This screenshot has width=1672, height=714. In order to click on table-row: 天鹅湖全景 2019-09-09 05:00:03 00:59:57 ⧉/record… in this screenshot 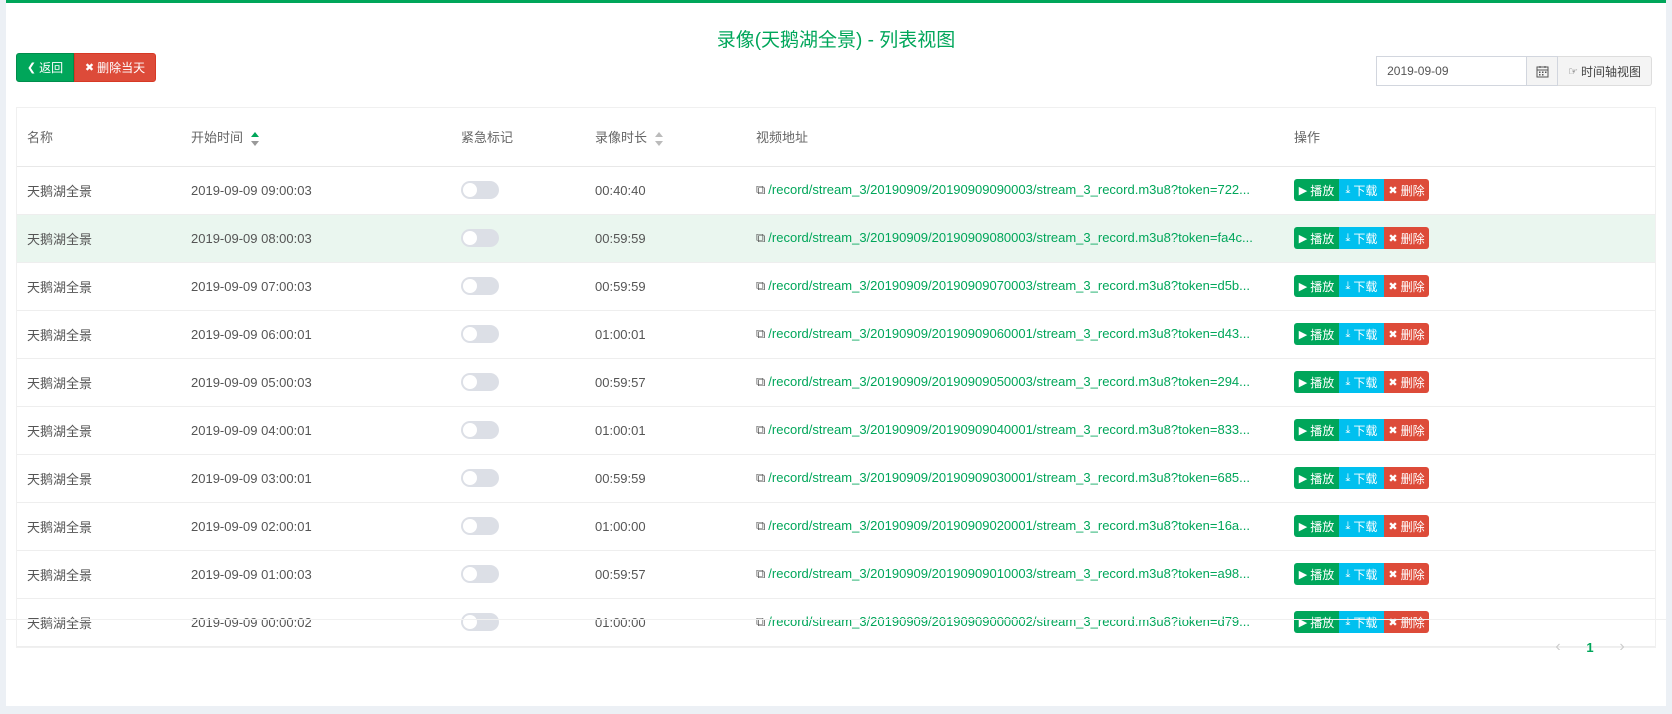, I will do `click(836, 382)`.